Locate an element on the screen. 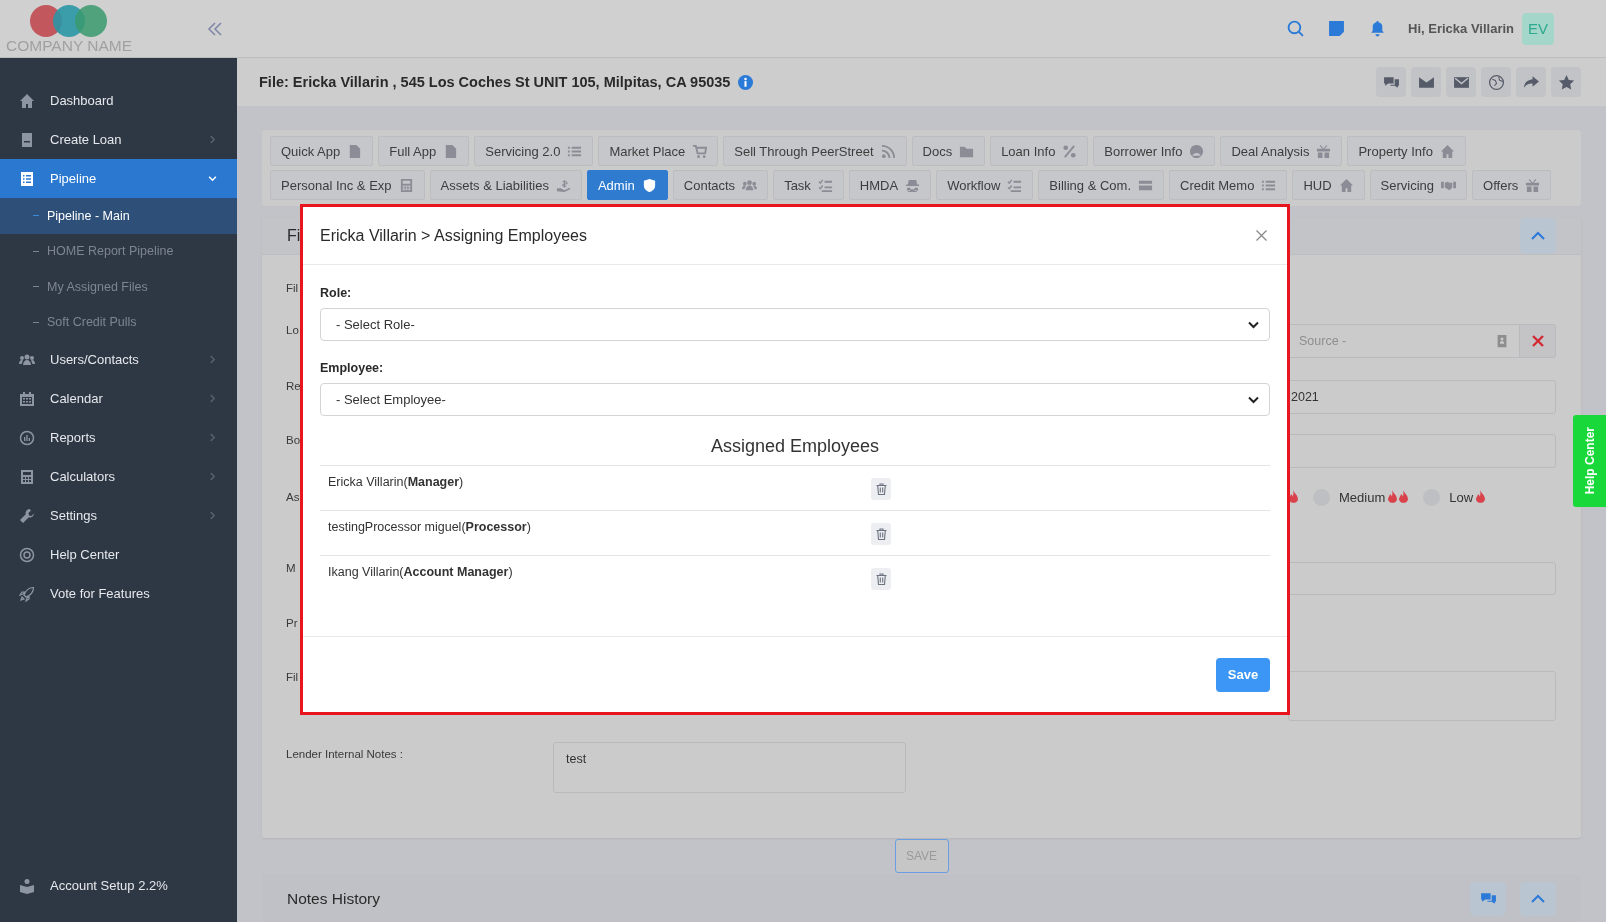  home-icon is located at coordinates (27, 100).